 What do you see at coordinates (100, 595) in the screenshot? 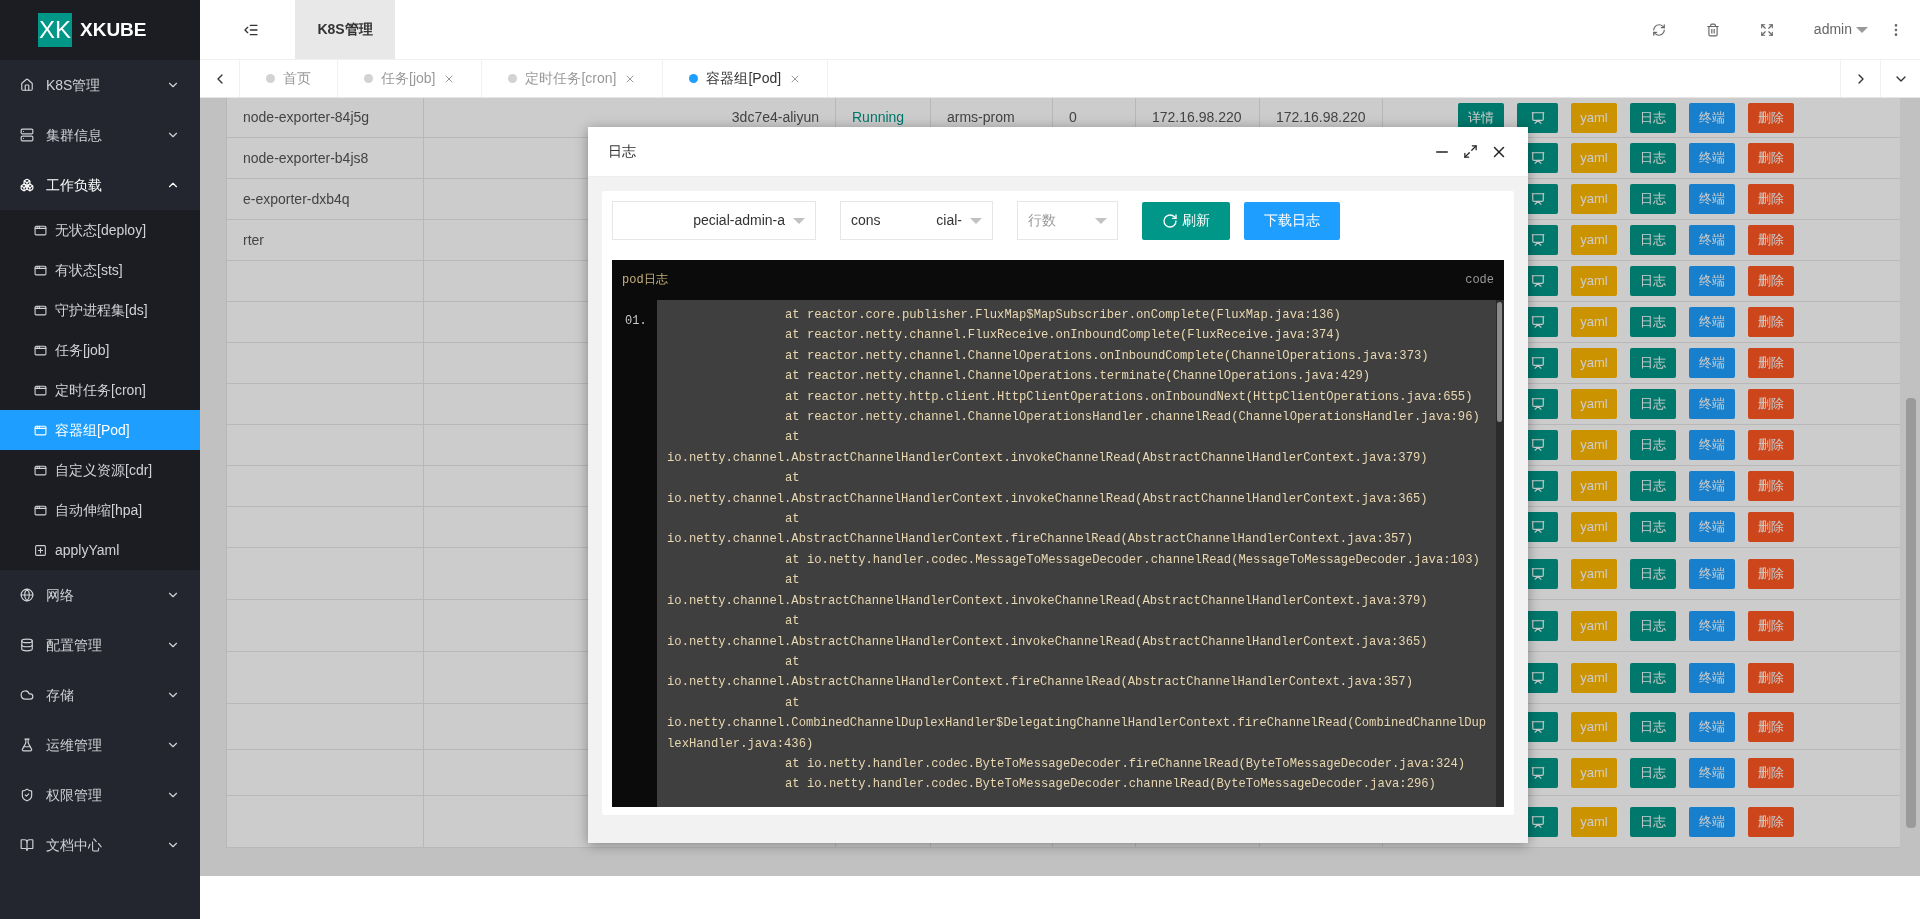
I see `sidebar-item: 网络` at bounding box center [100, 595].